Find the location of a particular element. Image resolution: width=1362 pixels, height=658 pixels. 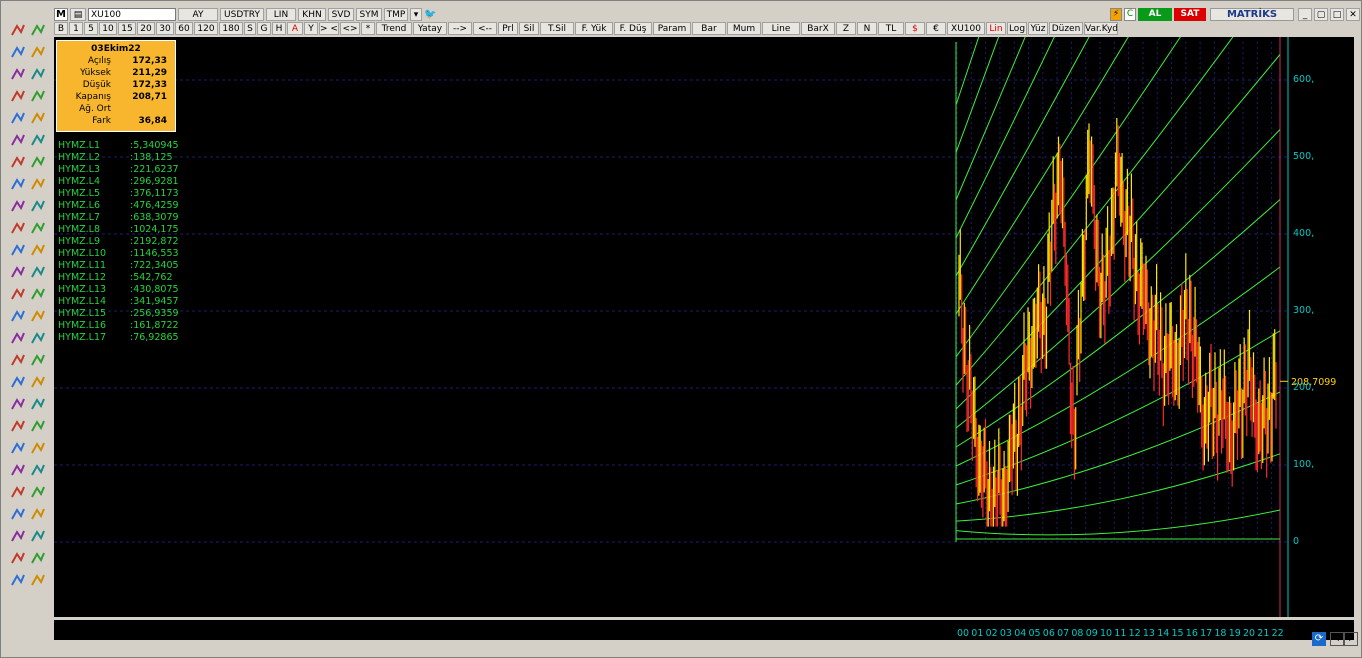

diag-icon is located at coordinates (38, 316).